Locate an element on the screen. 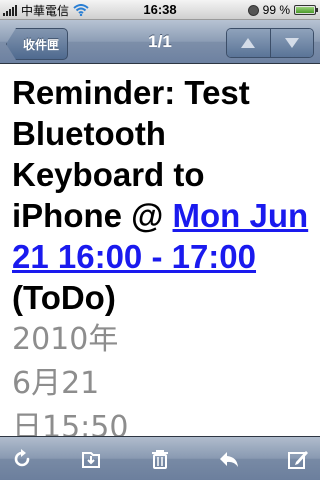 The image size is (320, 480). up-arrow-icon is located at coordinates (248, 43).